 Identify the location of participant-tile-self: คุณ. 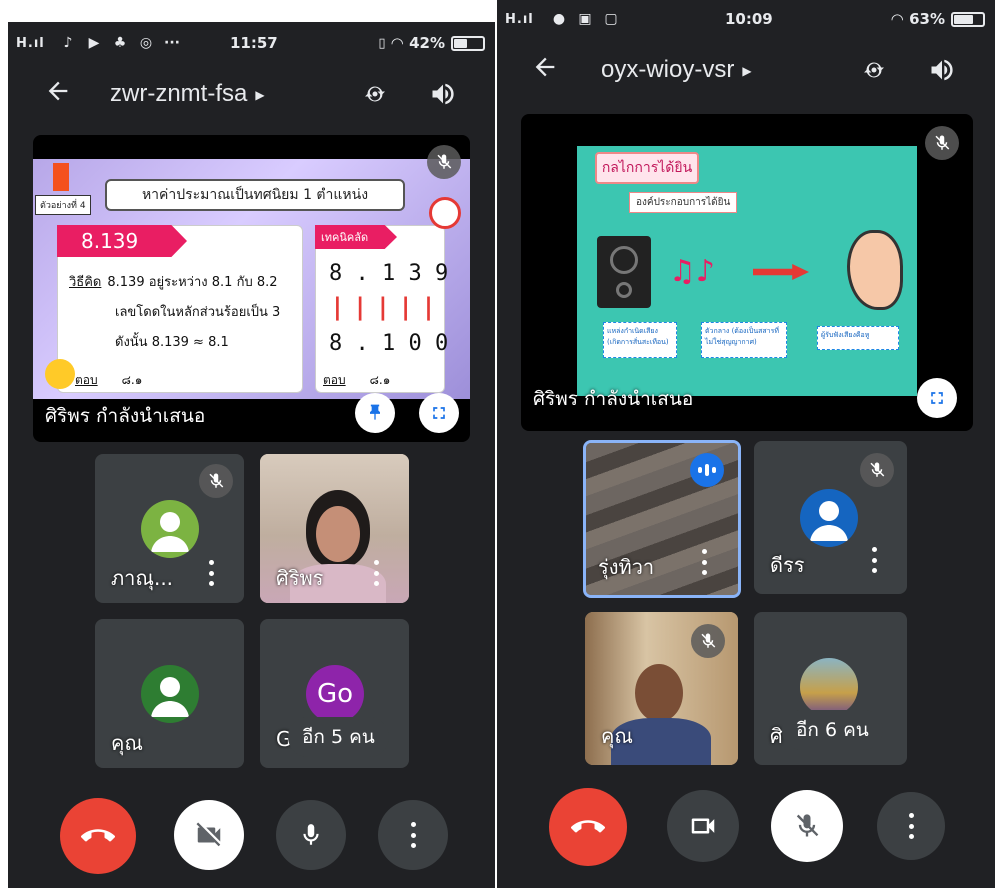
(169, 693).